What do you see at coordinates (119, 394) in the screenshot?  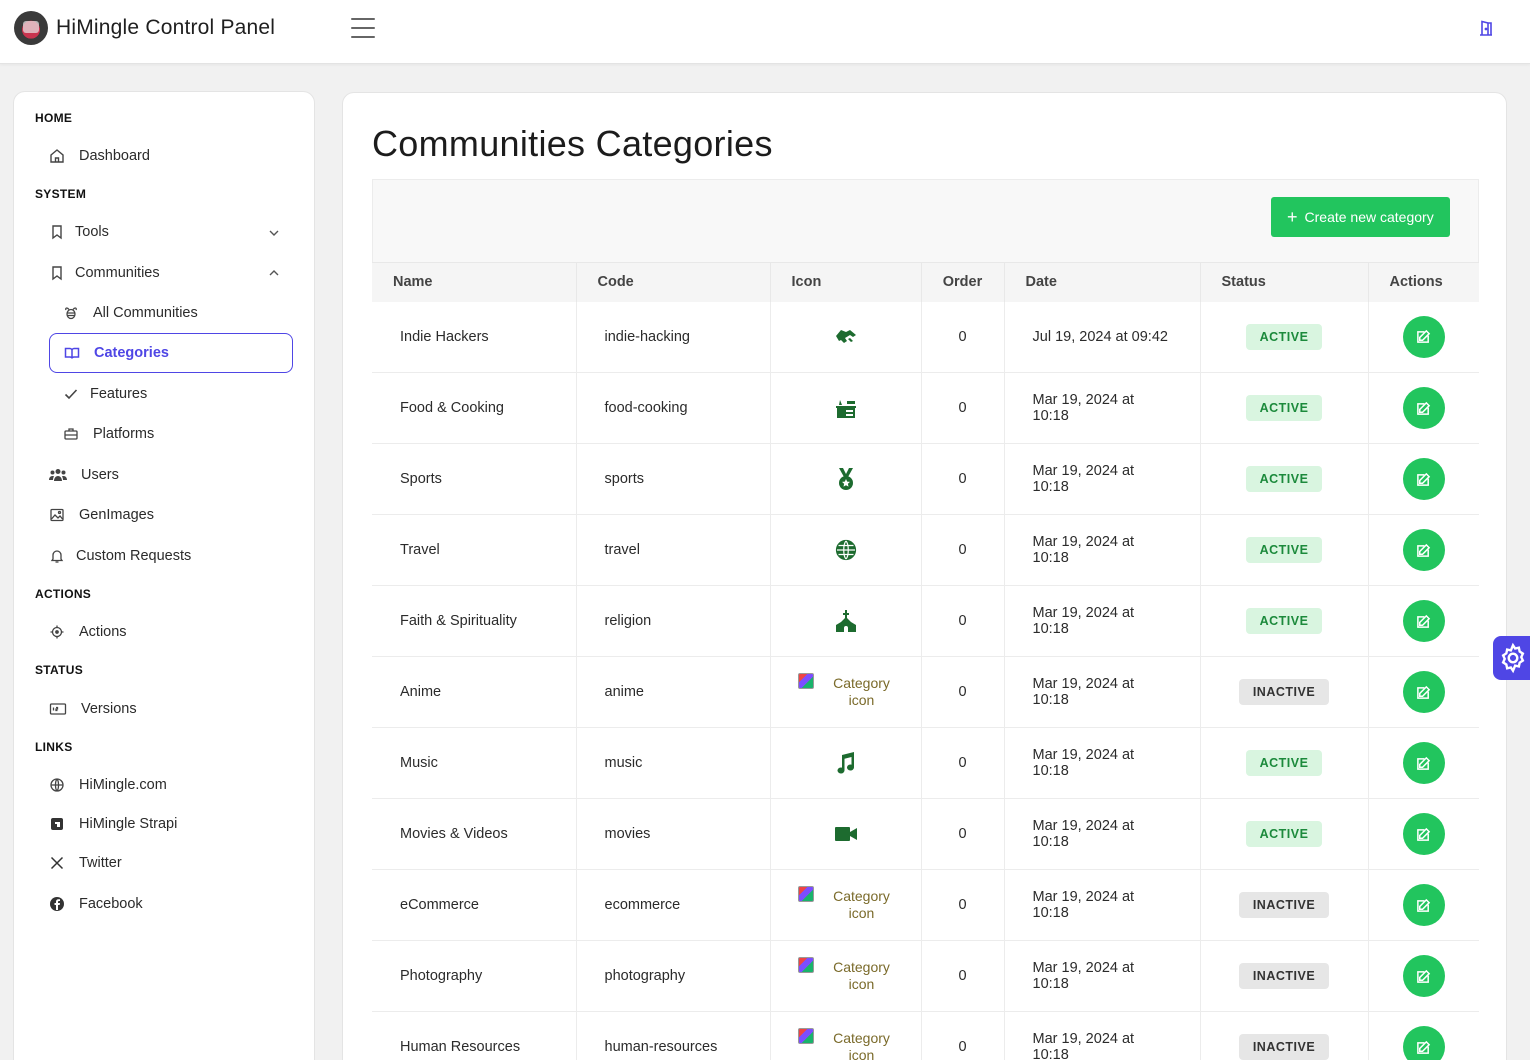 I see `sidebar-item-label: Features` at bounding box center [119, 394].